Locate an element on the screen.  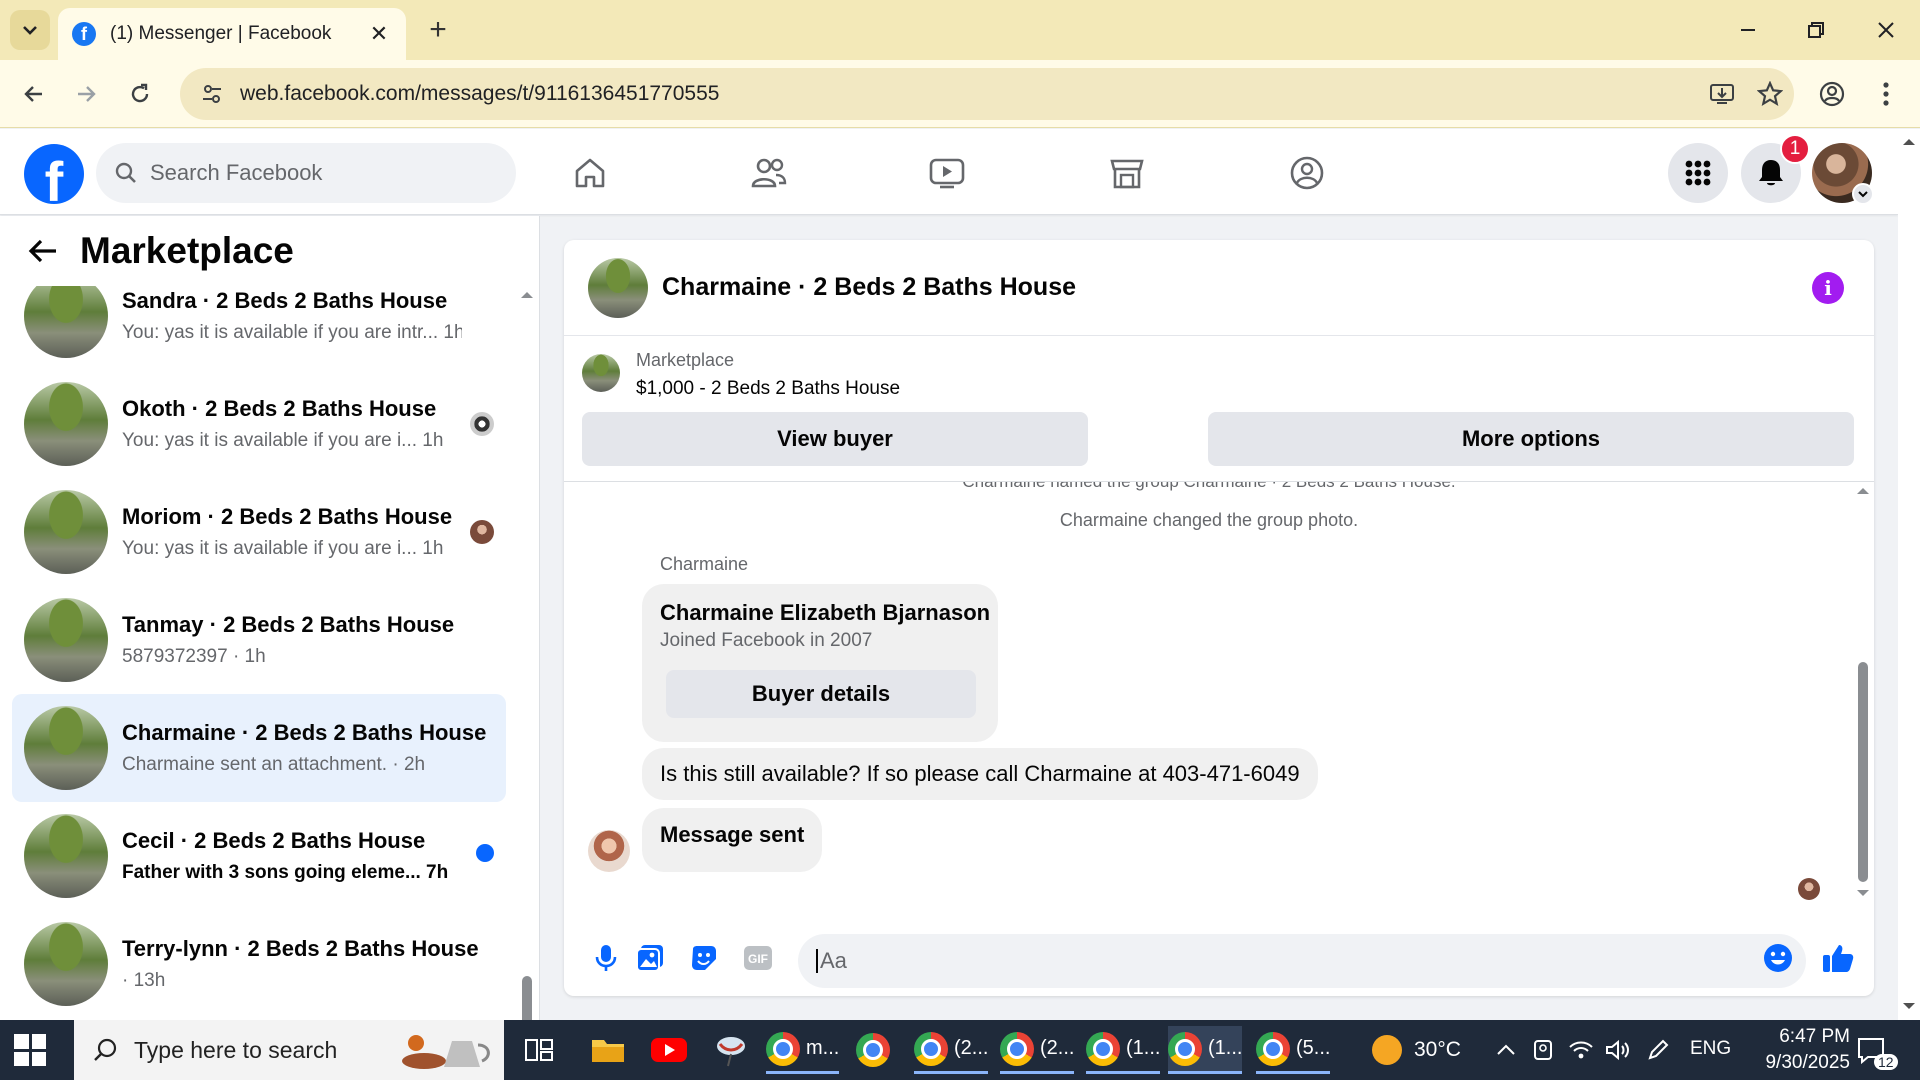
conversation-name: Charmaine · 2 Beds 2 Baths House is located at coordinates (304, 732).